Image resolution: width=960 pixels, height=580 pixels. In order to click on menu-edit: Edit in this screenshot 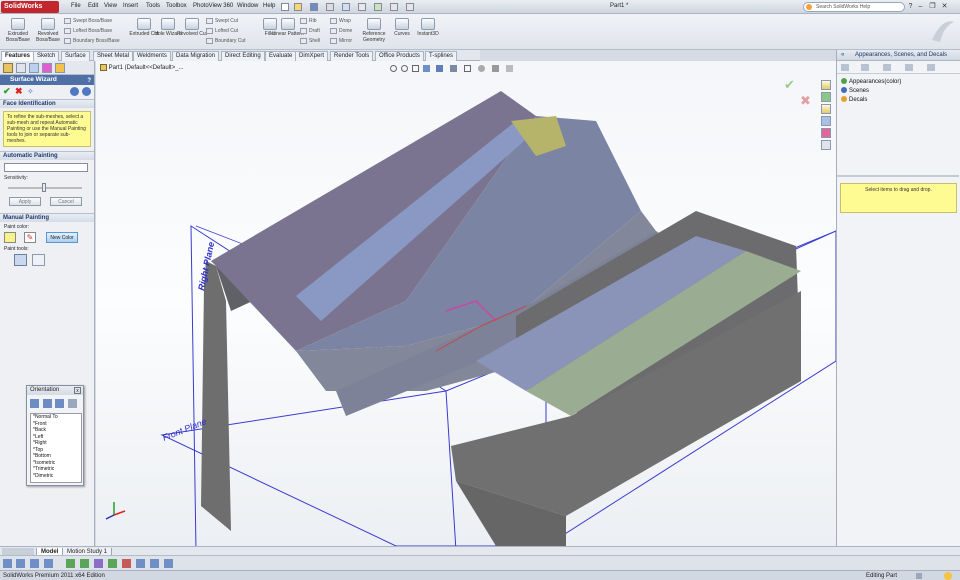, I will do `click(93, 6)`.